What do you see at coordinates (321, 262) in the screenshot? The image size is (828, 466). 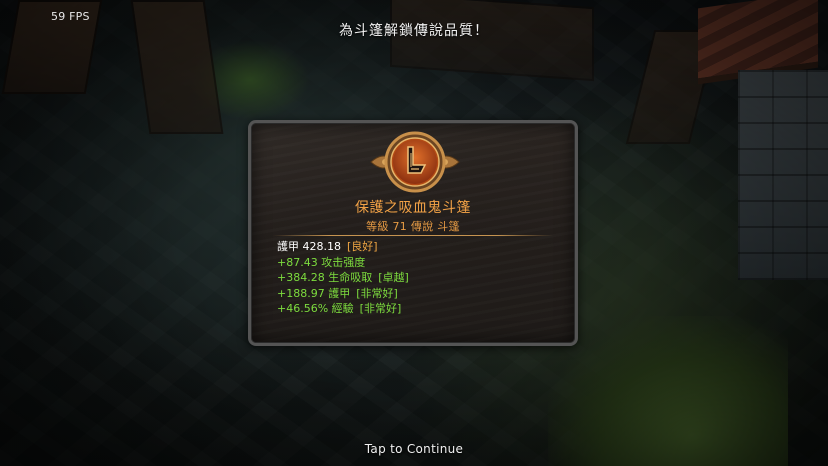 I see `stat-text: +87.43 攻击强度` at bounding box center [321, 262].